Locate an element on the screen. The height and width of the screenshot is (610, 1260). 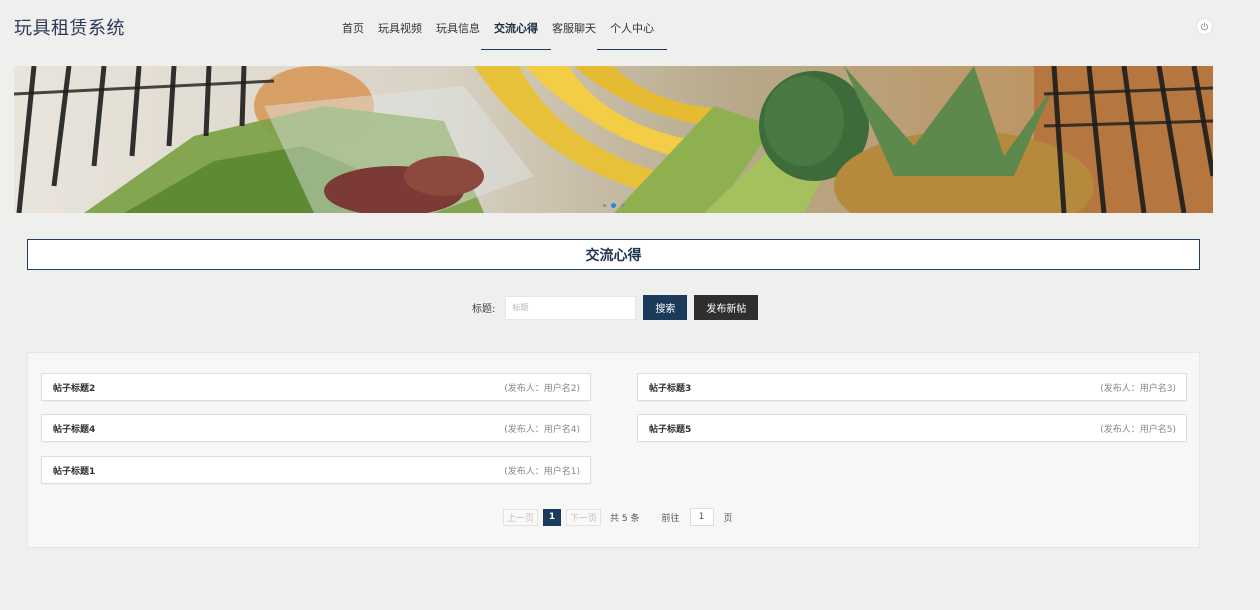
post-author: (发布人：用户名4) is located at coordinates (542, 429).